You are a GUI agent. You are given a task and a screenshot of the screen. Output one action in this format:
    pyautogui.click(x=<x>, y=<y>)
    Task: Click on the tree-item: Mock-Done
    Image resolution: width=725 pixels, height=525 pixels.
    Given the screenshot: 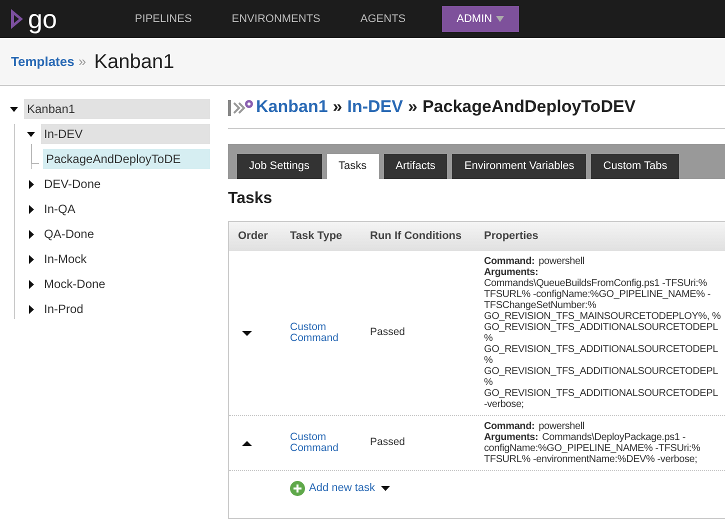 What is the action you would take?
    pyautogui.click(x=125, y=284)
    